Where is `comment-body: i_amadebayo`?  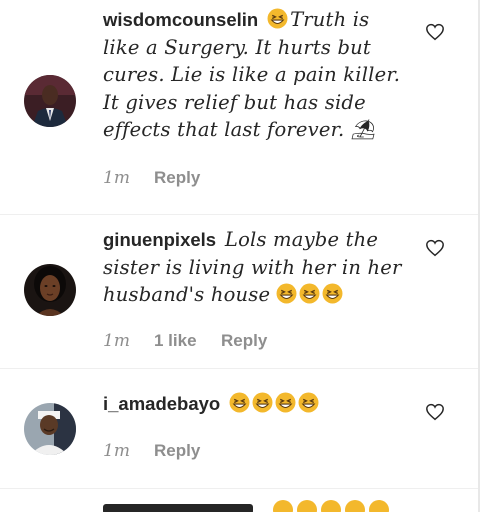 comment-body: i_amadebayo is located at coordinates (253, 404).